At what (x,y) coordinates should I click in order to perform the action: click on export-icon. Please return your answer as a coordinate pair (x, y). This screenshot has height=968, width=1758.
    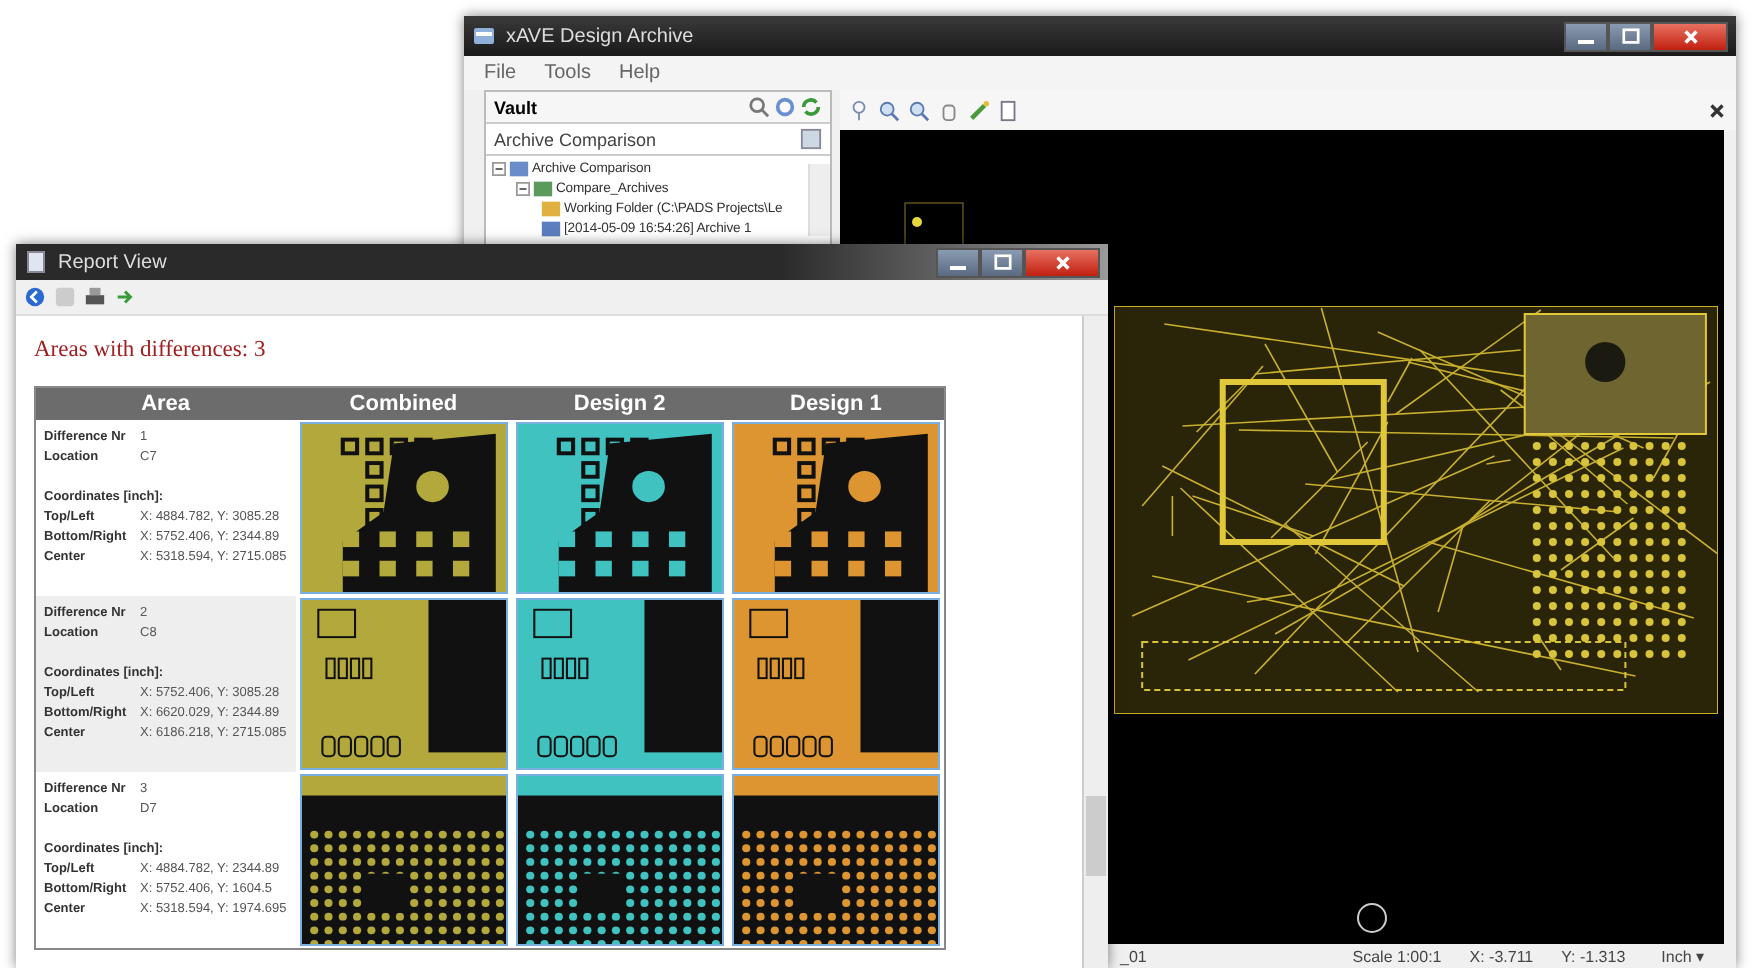
    Looking at the image, I should click on (125, 297).